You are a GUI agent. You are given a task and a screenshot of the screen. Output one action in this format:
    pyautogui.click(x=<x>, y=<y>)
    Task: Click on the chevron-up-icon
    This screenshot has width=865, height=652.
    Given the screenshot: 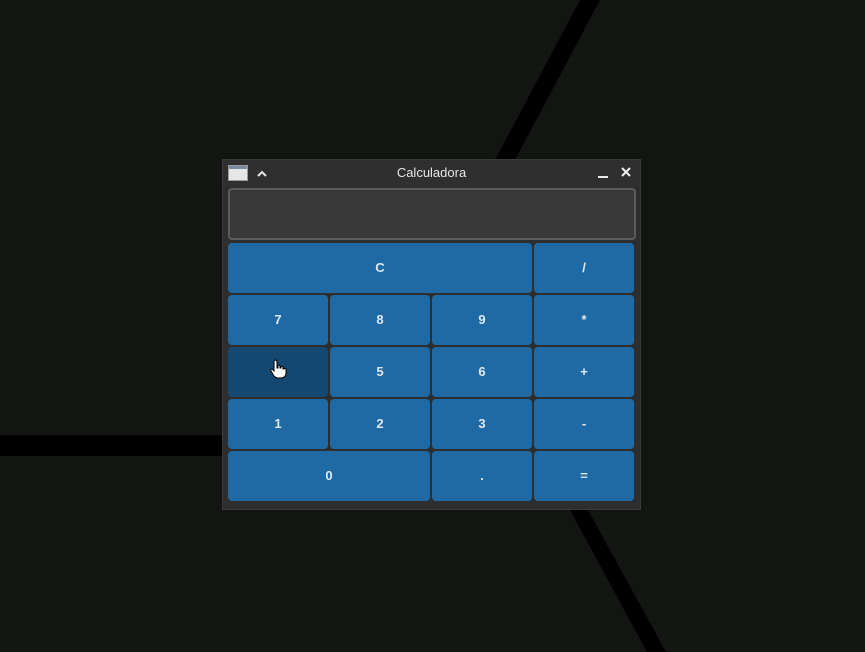 What is the action you would take?
    pyautogui.click(x=262, y=173)
    